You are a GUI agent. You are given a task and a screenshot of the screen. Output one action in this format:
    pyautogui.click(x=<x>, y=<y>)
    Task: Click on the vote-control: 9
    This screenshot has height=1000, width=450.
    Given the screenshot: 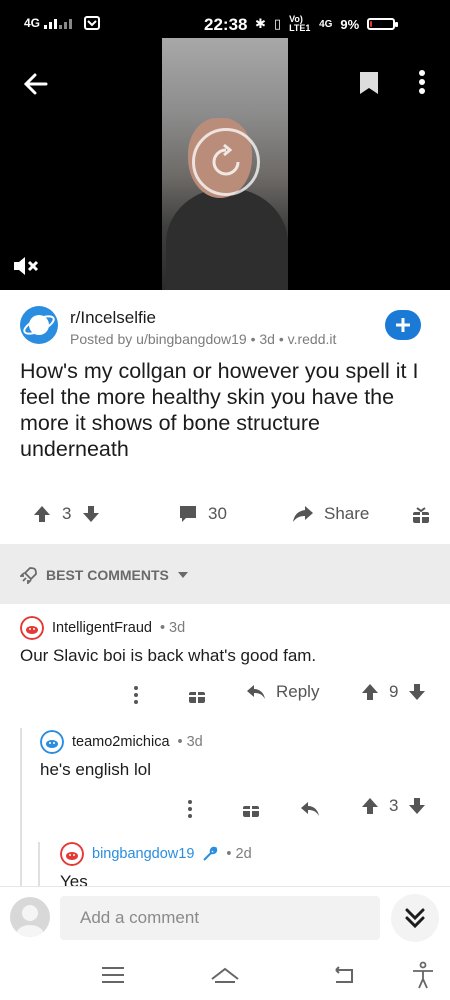 What is the action you would take?
    pyautogui.click(x=393, y=692)
    